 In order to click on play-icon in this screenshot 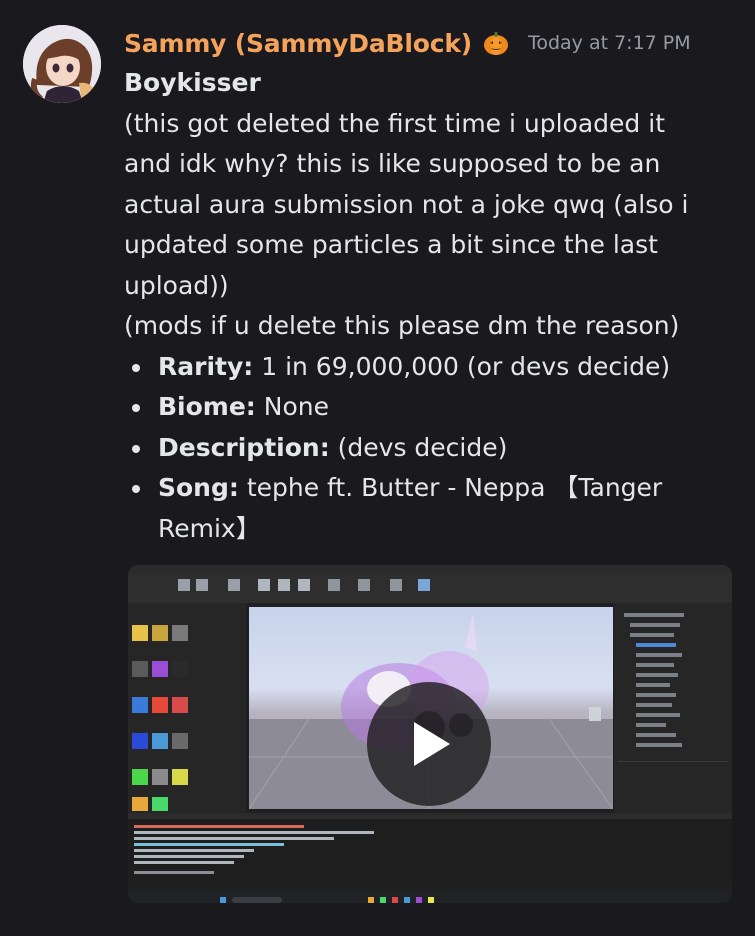, I will do `click(432, 744)`.